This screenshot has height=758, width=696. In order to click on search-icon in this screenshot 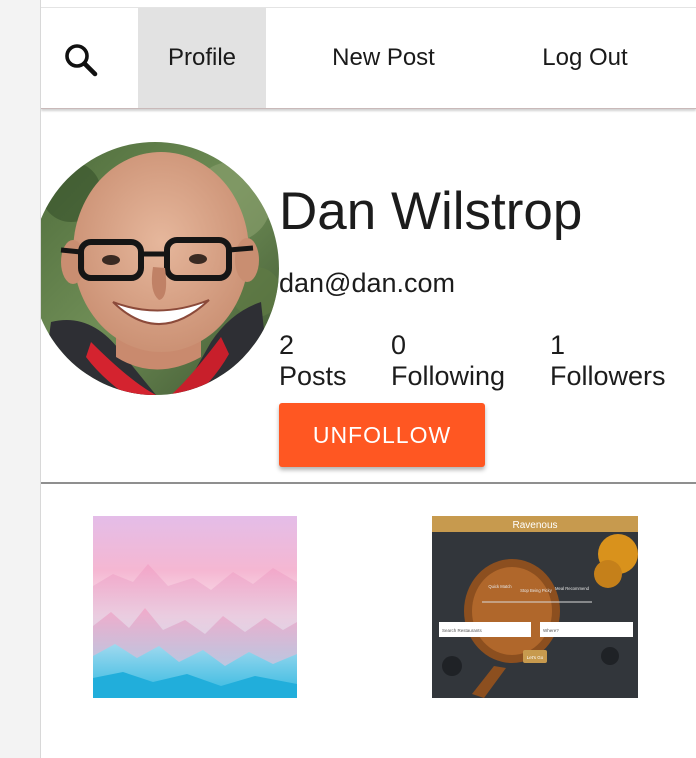, I will do `click(81, 60)`.